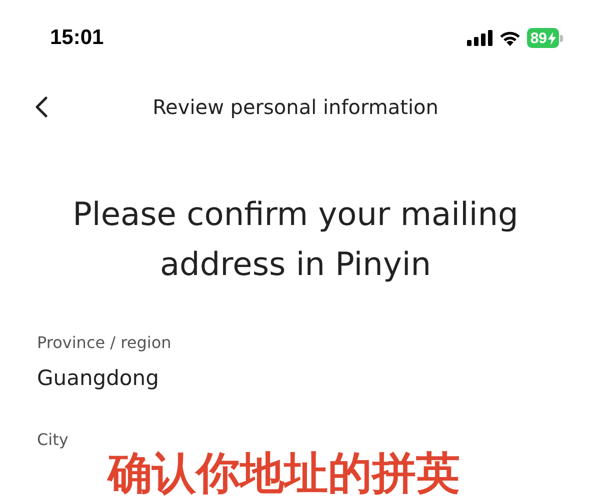 The width and height of the screenshot is (591, 500). What do you see at coordinates (98, 378) in the screenshot?
I see `field-value: Guangdong` at bounding box center [98, 378].